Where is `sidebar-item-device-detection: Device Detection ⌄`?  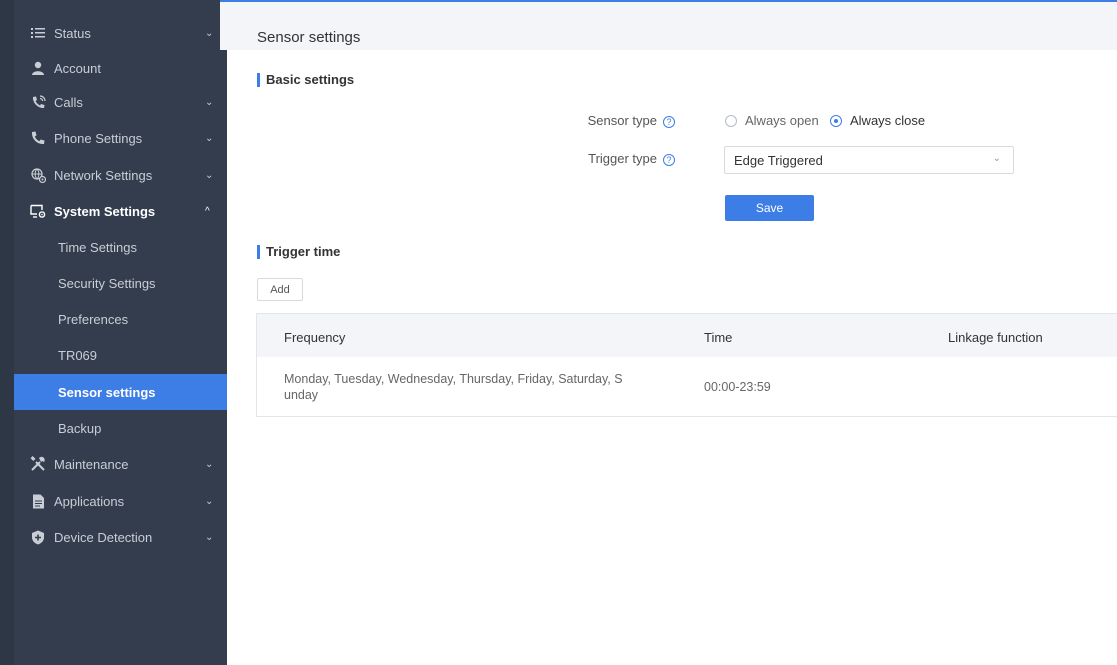 sidebar-item-device-detection: Device Detection ⌄ is located at coordinates (120, 537).